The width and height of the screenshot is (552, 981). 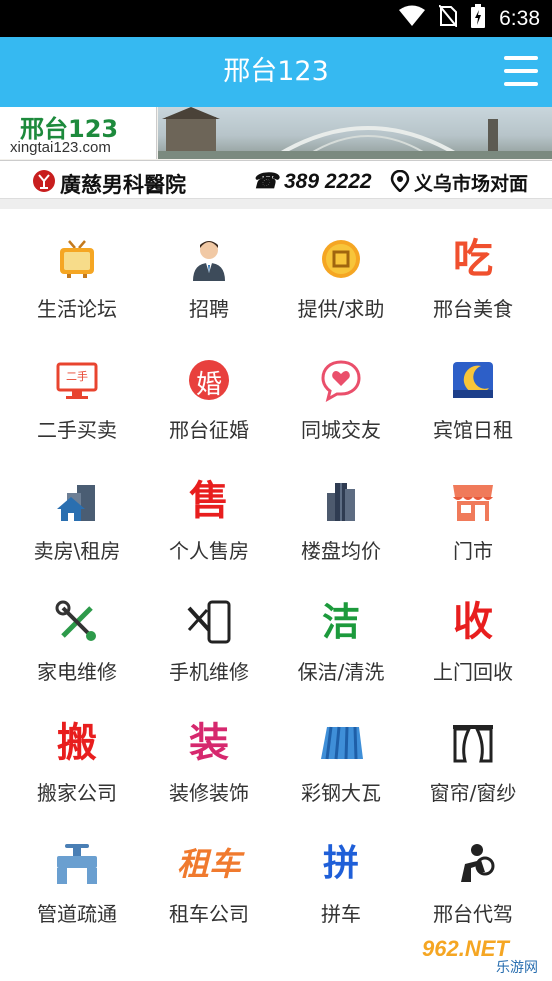 What do you see at coordinates (209, 309) in the screenshot?
I see `grid-item-label: 招聘` at bounding box center [209, 309].